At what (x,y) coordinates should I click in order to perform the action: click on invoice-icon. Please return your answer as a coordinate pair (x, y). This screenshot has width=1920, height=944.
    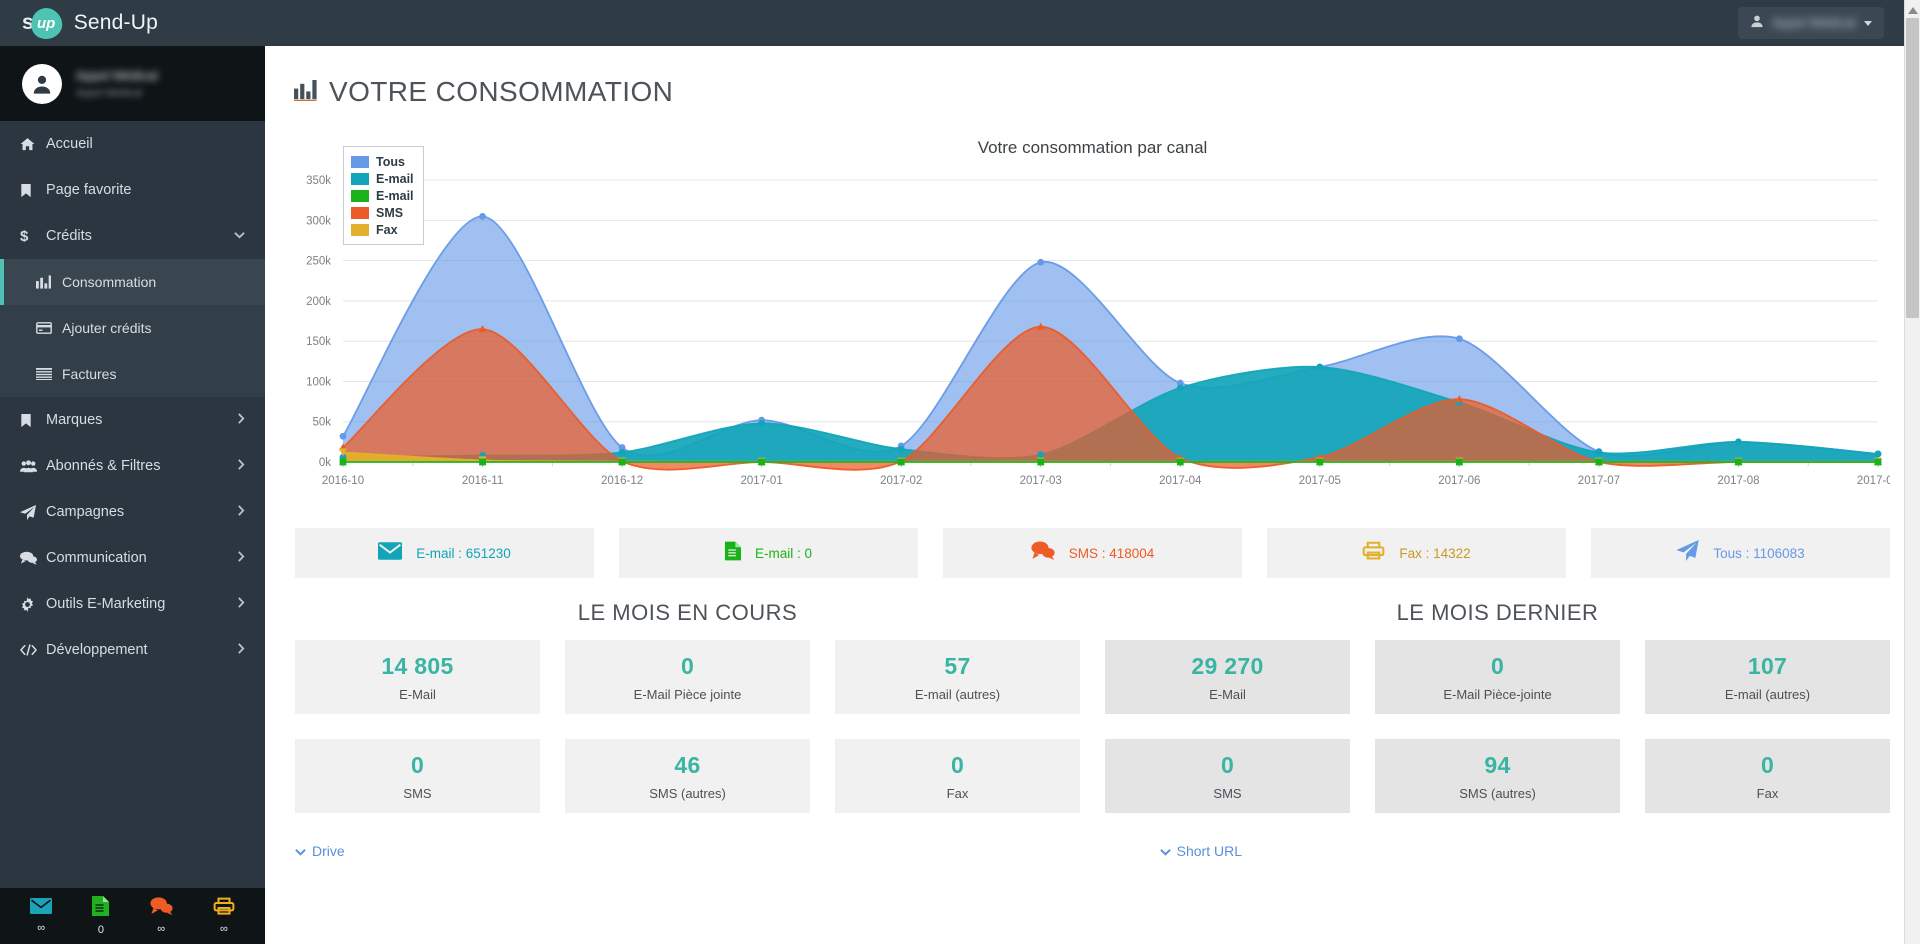
    Looking at the image, I should click on (49, 374).